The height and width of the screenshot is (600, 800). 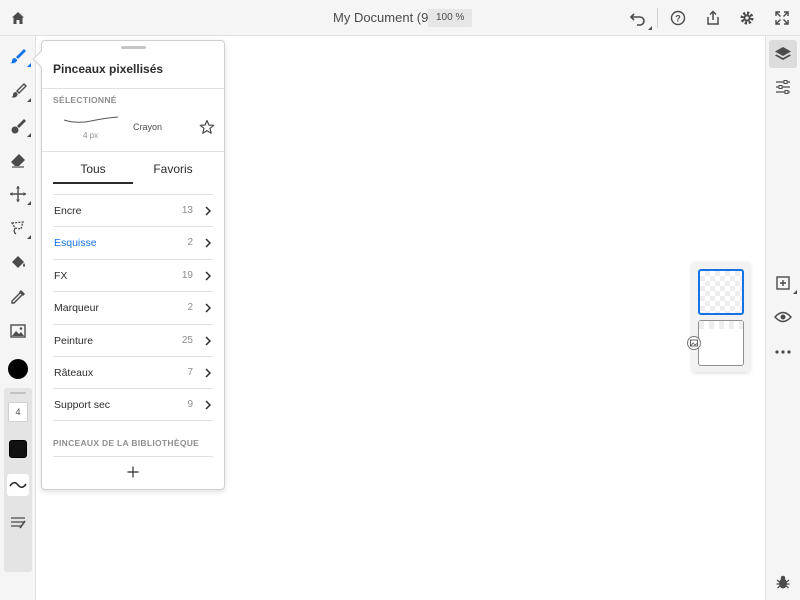 I want to click on selected-section-label: SÉLECTIONNÉ, so click(x=85, y=100).